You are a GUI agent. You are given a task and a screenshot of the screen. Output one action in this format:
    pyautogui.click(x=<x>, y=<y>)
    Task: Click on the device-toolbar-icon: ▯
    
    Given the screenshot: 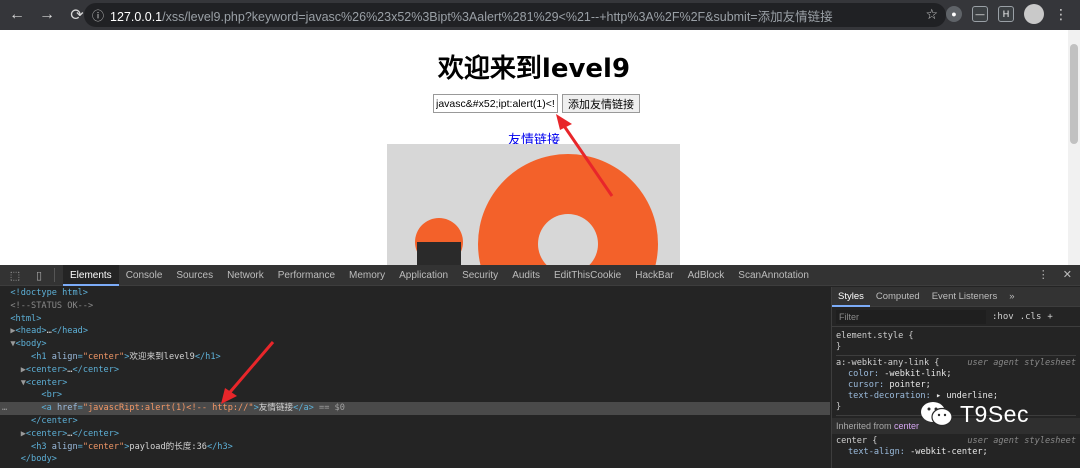 What is the action you would take?
    pyautogui.click(x=39, y=275)
    